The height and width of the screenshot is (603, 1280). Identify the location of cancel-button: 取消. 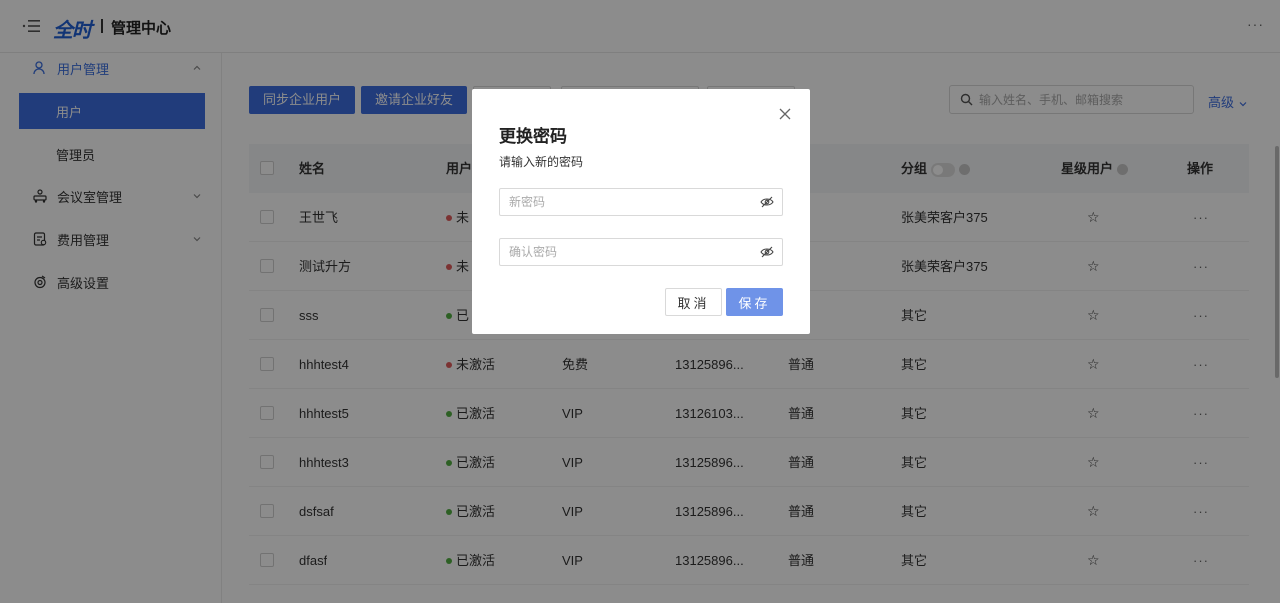
(693, 302).